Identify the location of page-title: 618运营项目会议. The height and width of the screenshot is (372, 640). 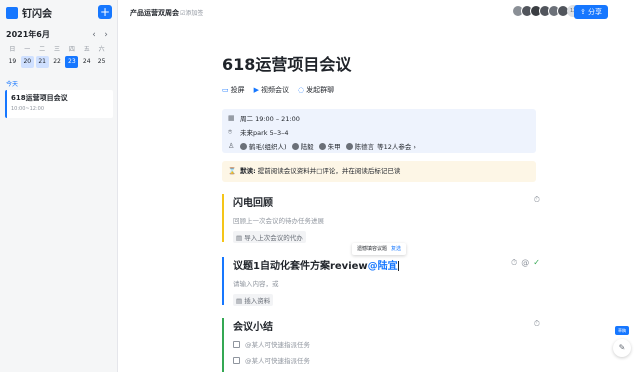
(286, 63).